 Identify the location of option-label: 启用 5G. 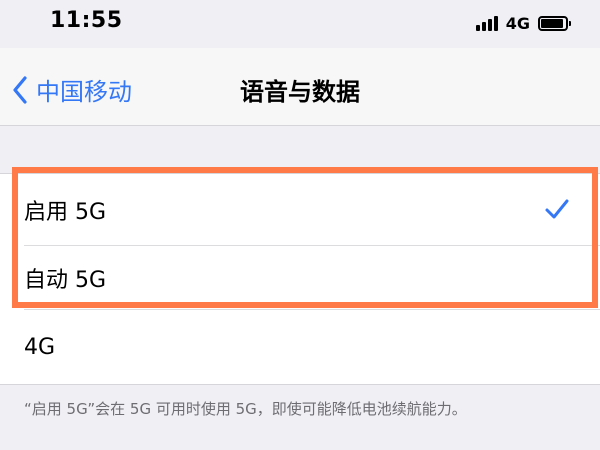
(65, 212).